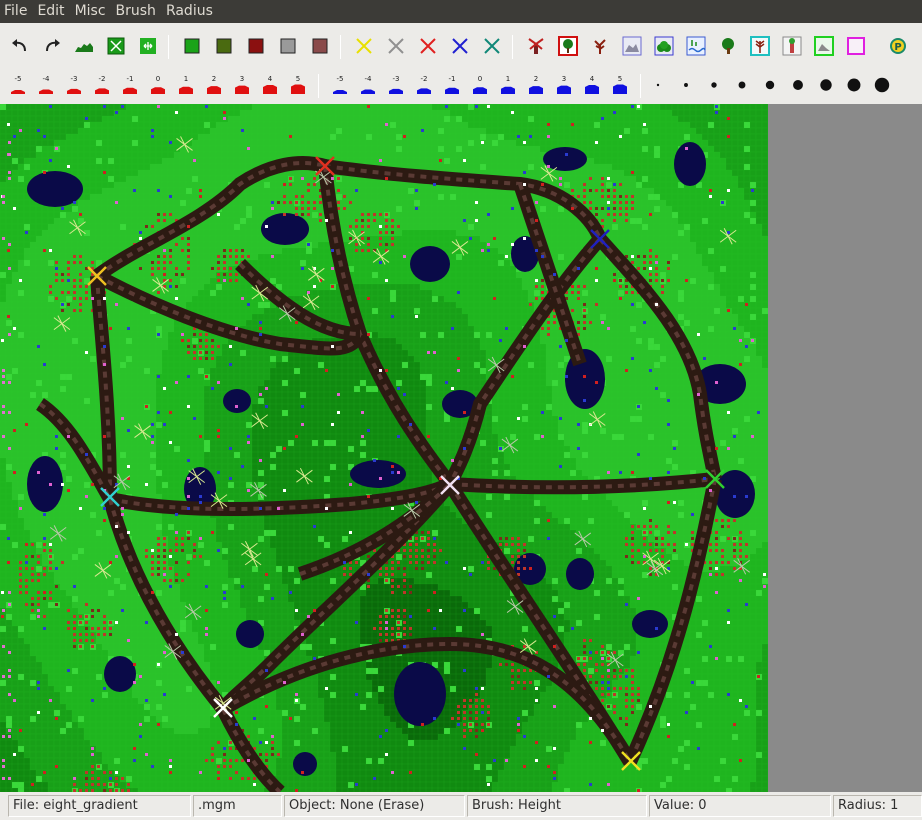 This screenshot has height=820, width=922. Describe the element at coordinates (696, 46) in the screenshot. I see `object-water-button` at that location.